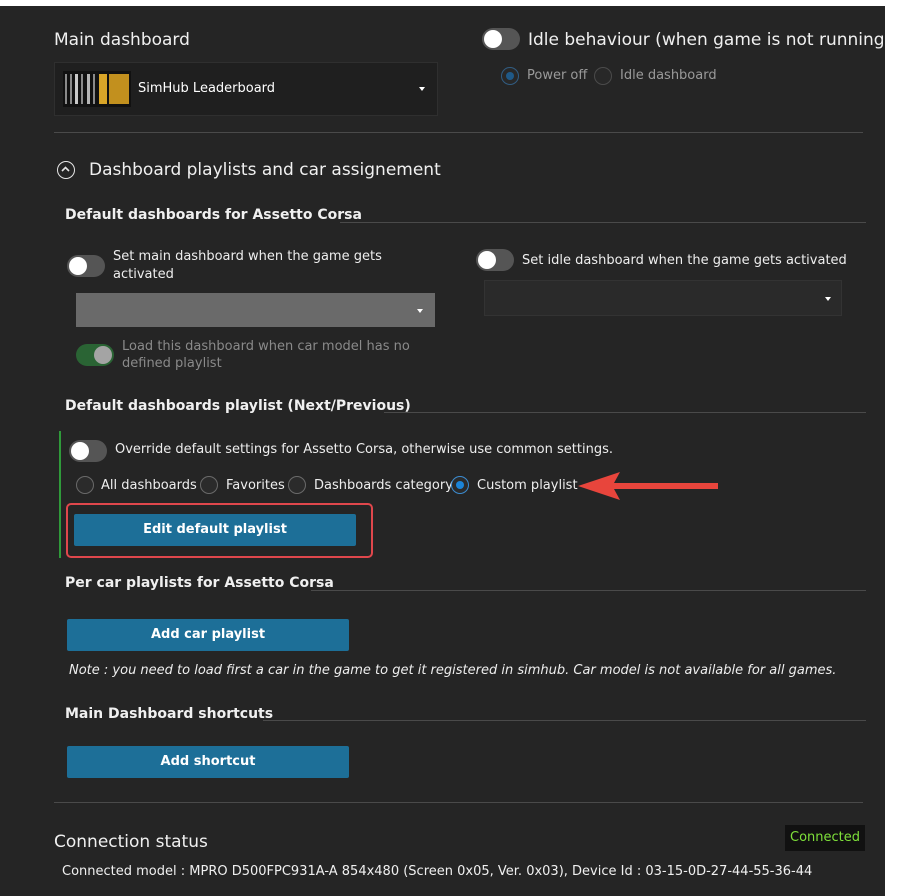 The image size is (901, 896). What do you see at coordinates (209, 485) in the screenshot?
I see `favorites-radio` at bounding box center [209, 485].